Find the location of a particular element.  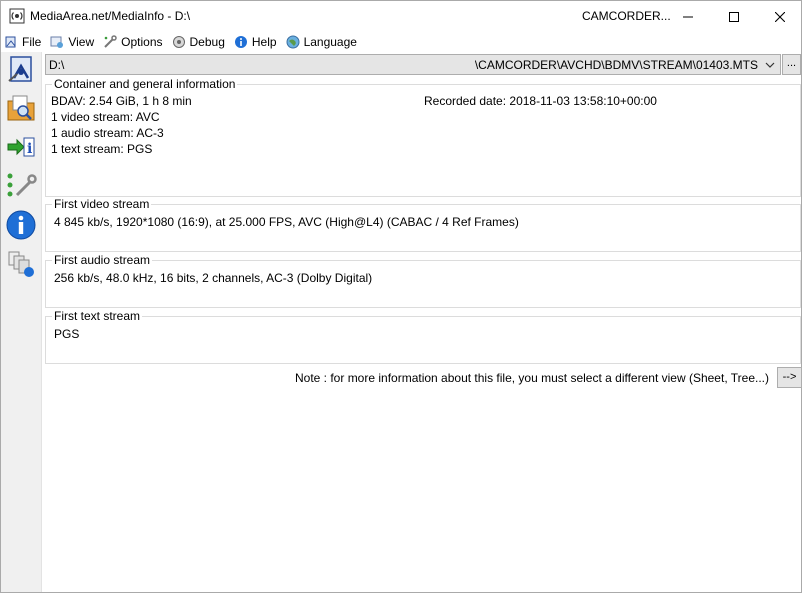

menu-debug: Debug is located at coordinates (199, 42).